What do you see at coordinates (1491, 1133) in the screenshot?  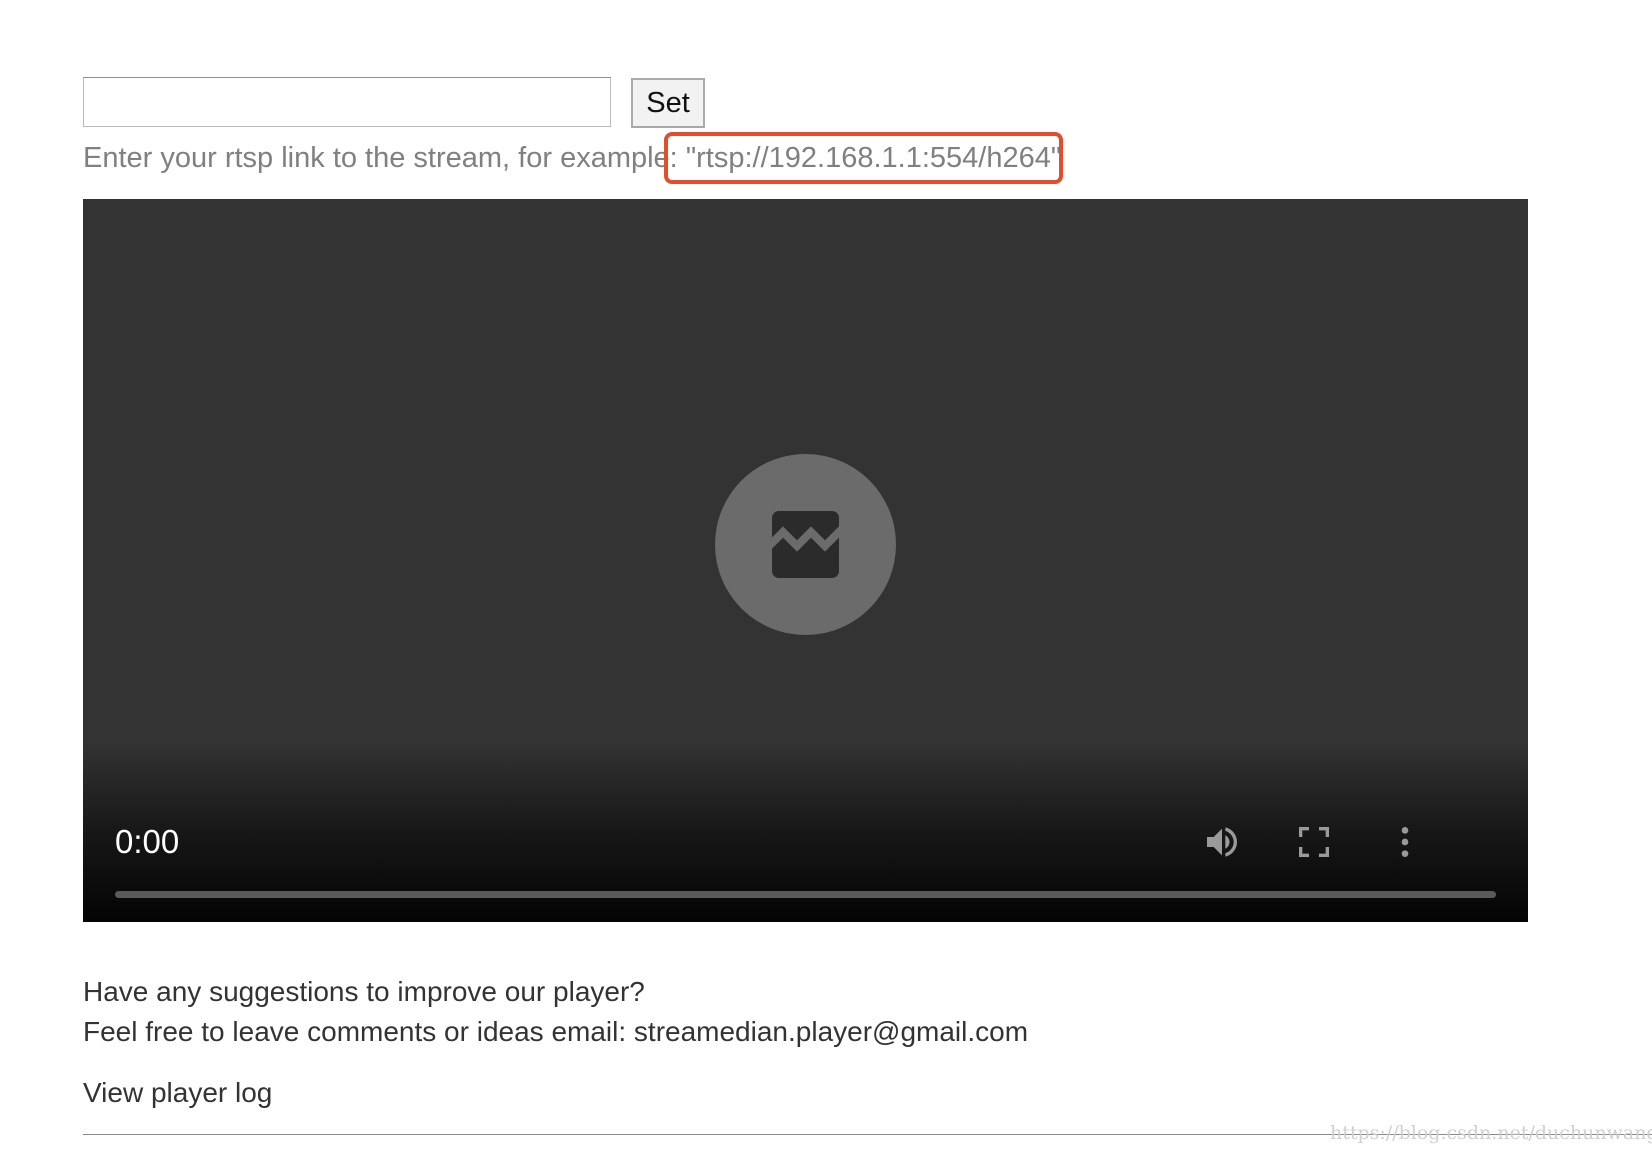 I see `watermark: https://blog.csdn.net/duchunwang` at bounding box center [1491, 1133].